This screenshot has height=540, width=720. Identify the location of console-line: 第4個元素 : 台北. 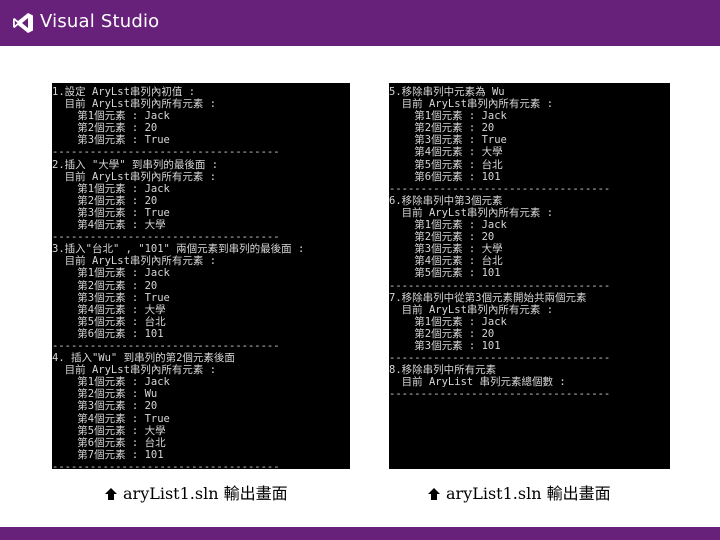
(446, 261).